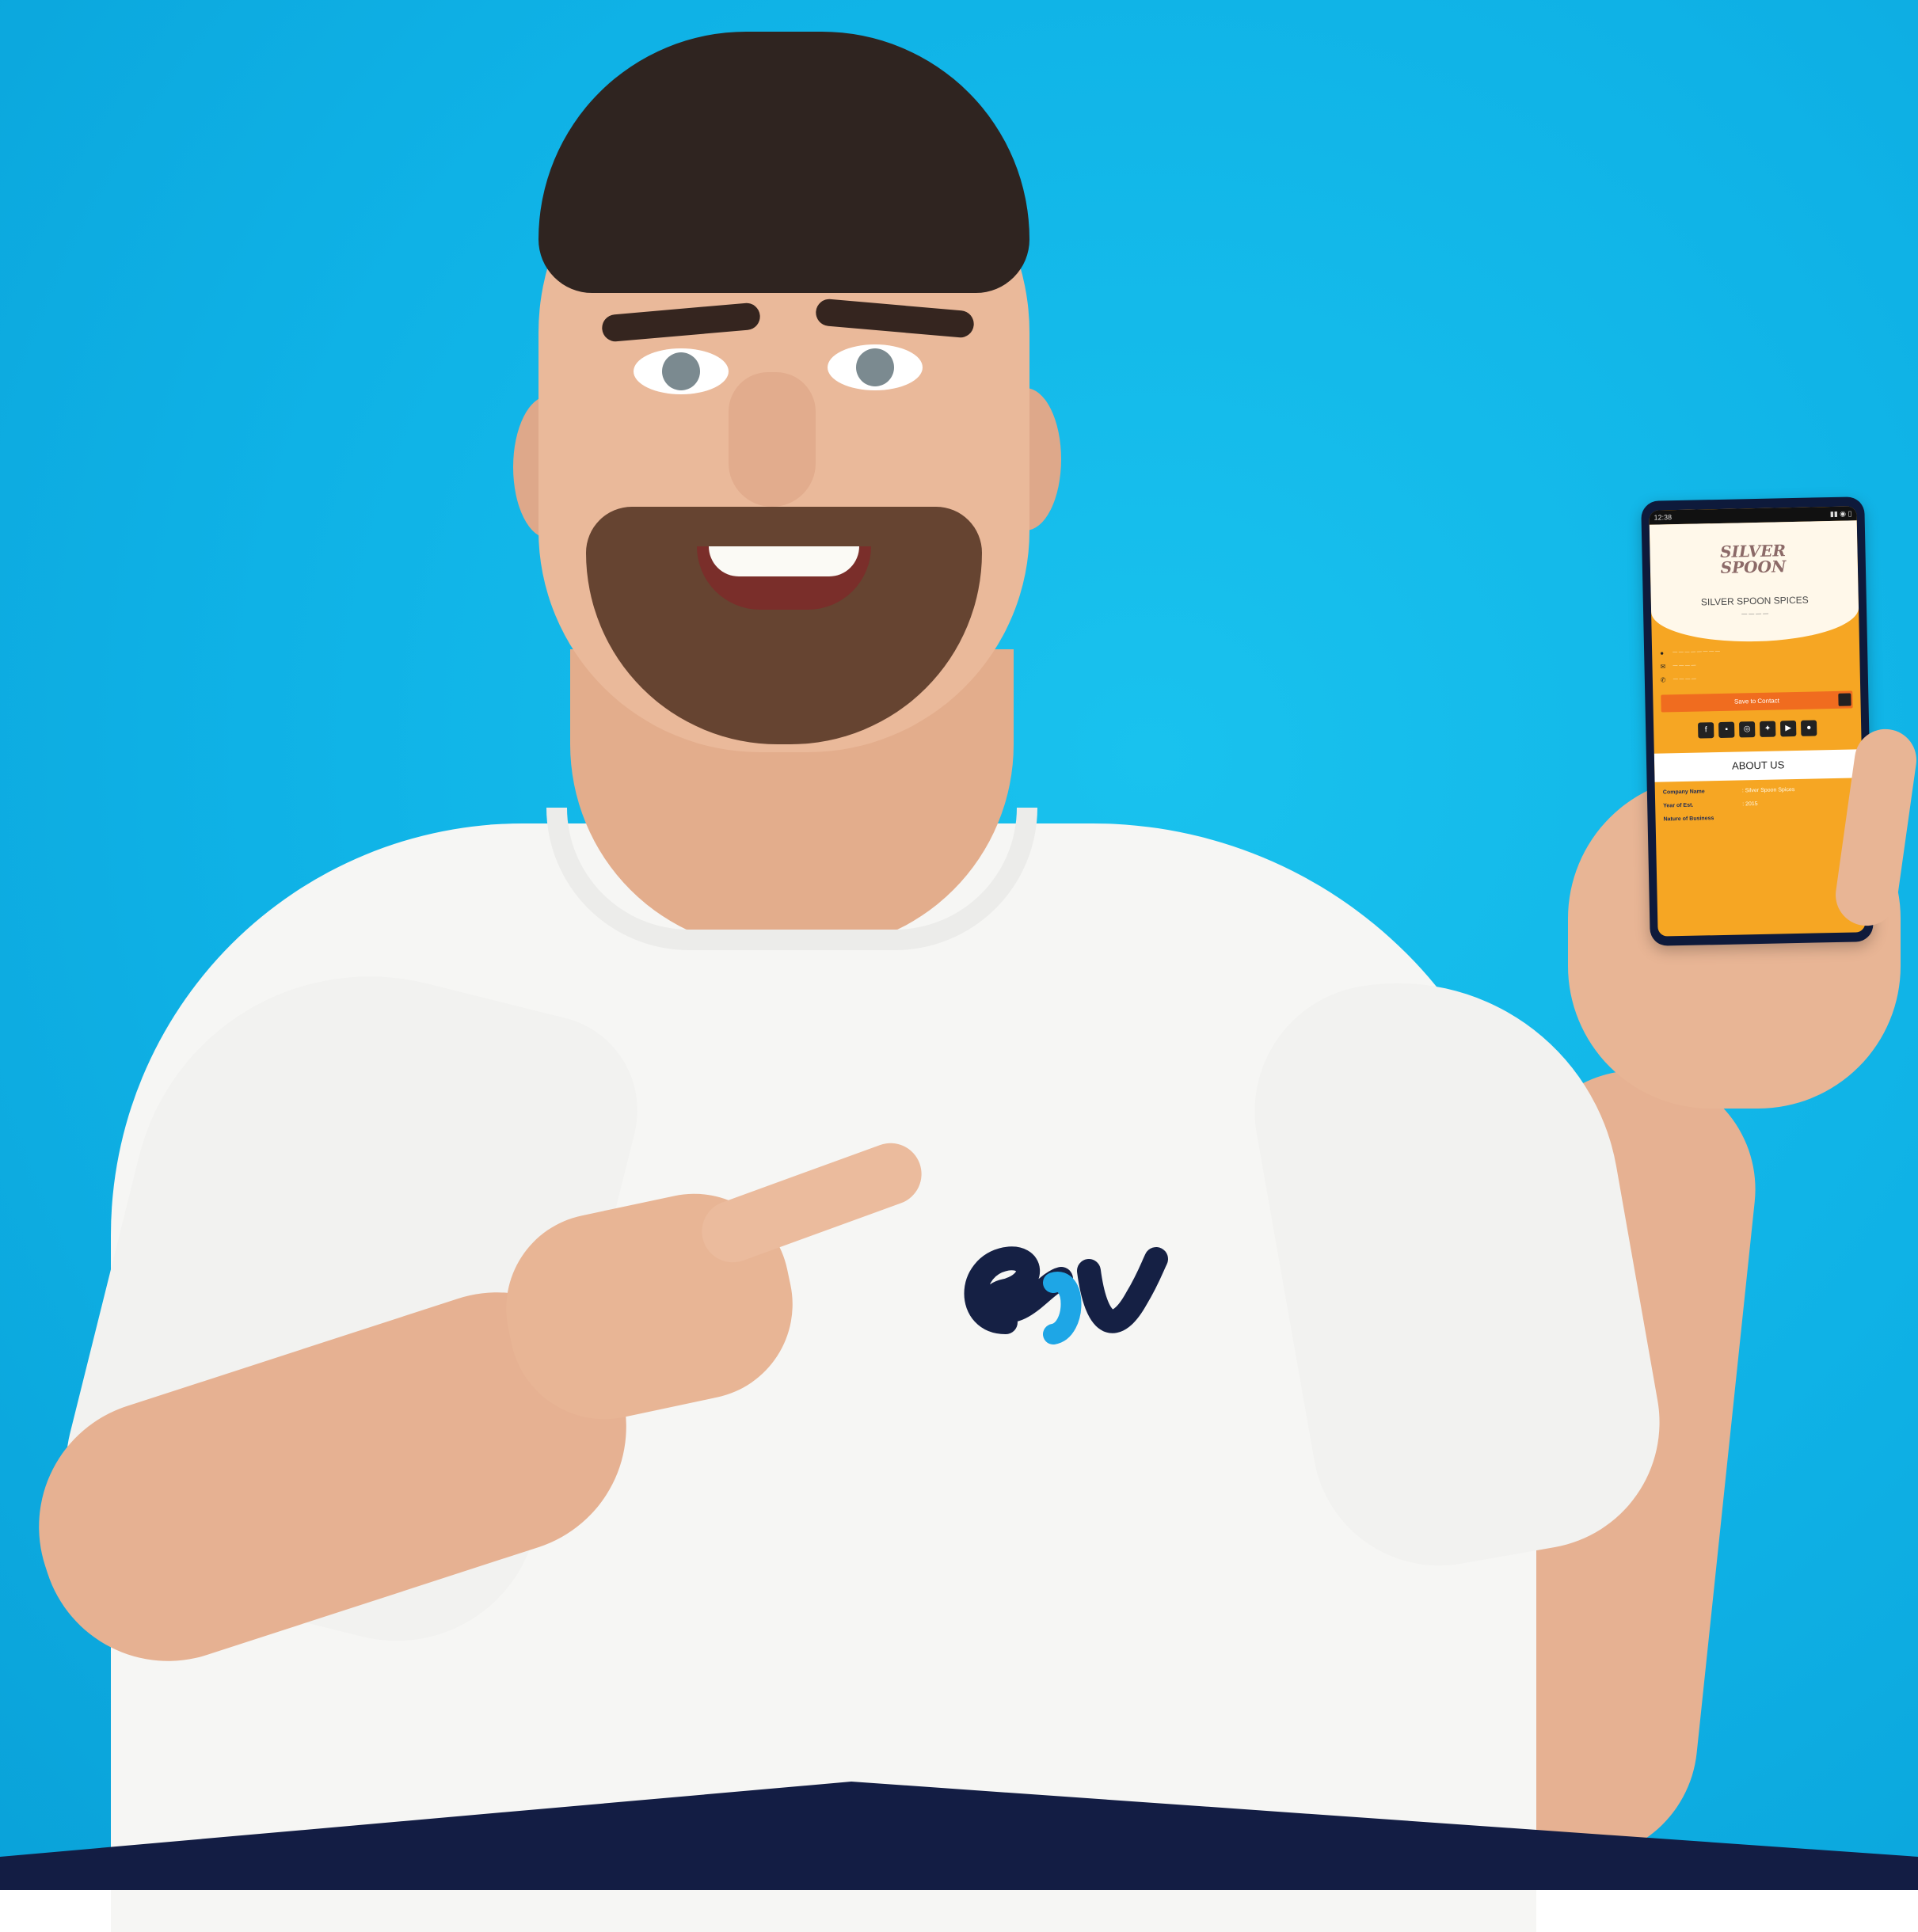 The width and height of the screenshot is (1918, 1932). What do you see at coordinates (1663, 667) in the screenshot?
I see `mail-icon: ✉` at bounding box center [1663, 667].